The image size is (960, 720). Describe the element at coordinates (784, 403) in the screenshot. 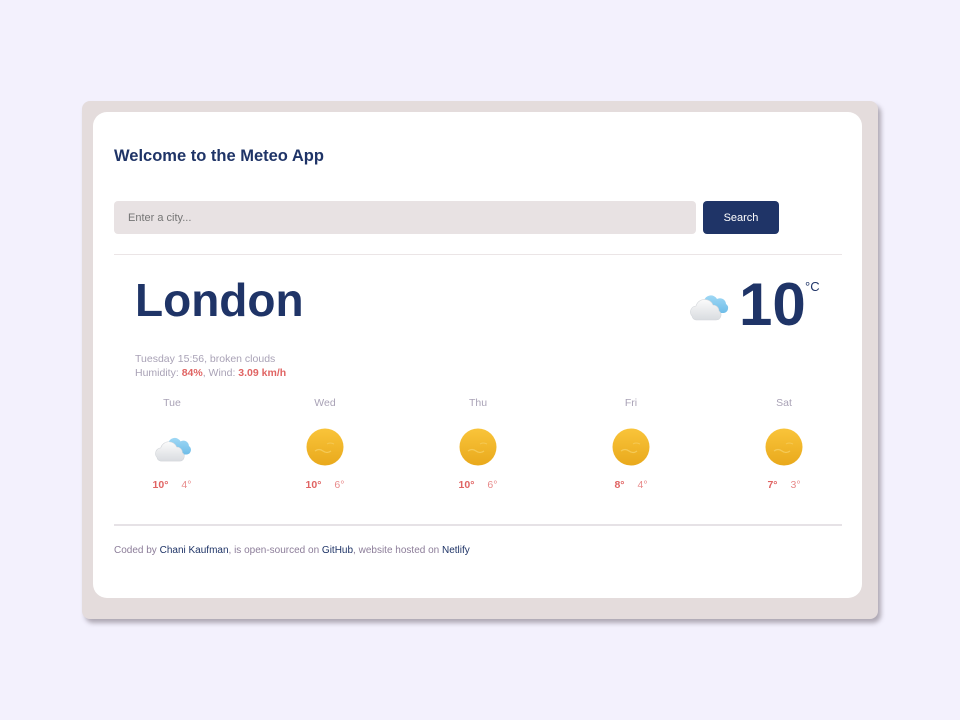

I see `forecast-day-name: Sat` at that location.